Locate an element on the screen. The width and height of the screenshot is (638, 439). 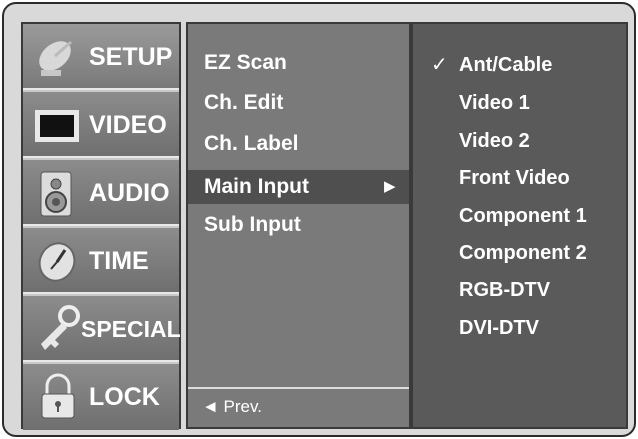
submenu-item-main-input: Main Input is located at coordinates (256, 187).